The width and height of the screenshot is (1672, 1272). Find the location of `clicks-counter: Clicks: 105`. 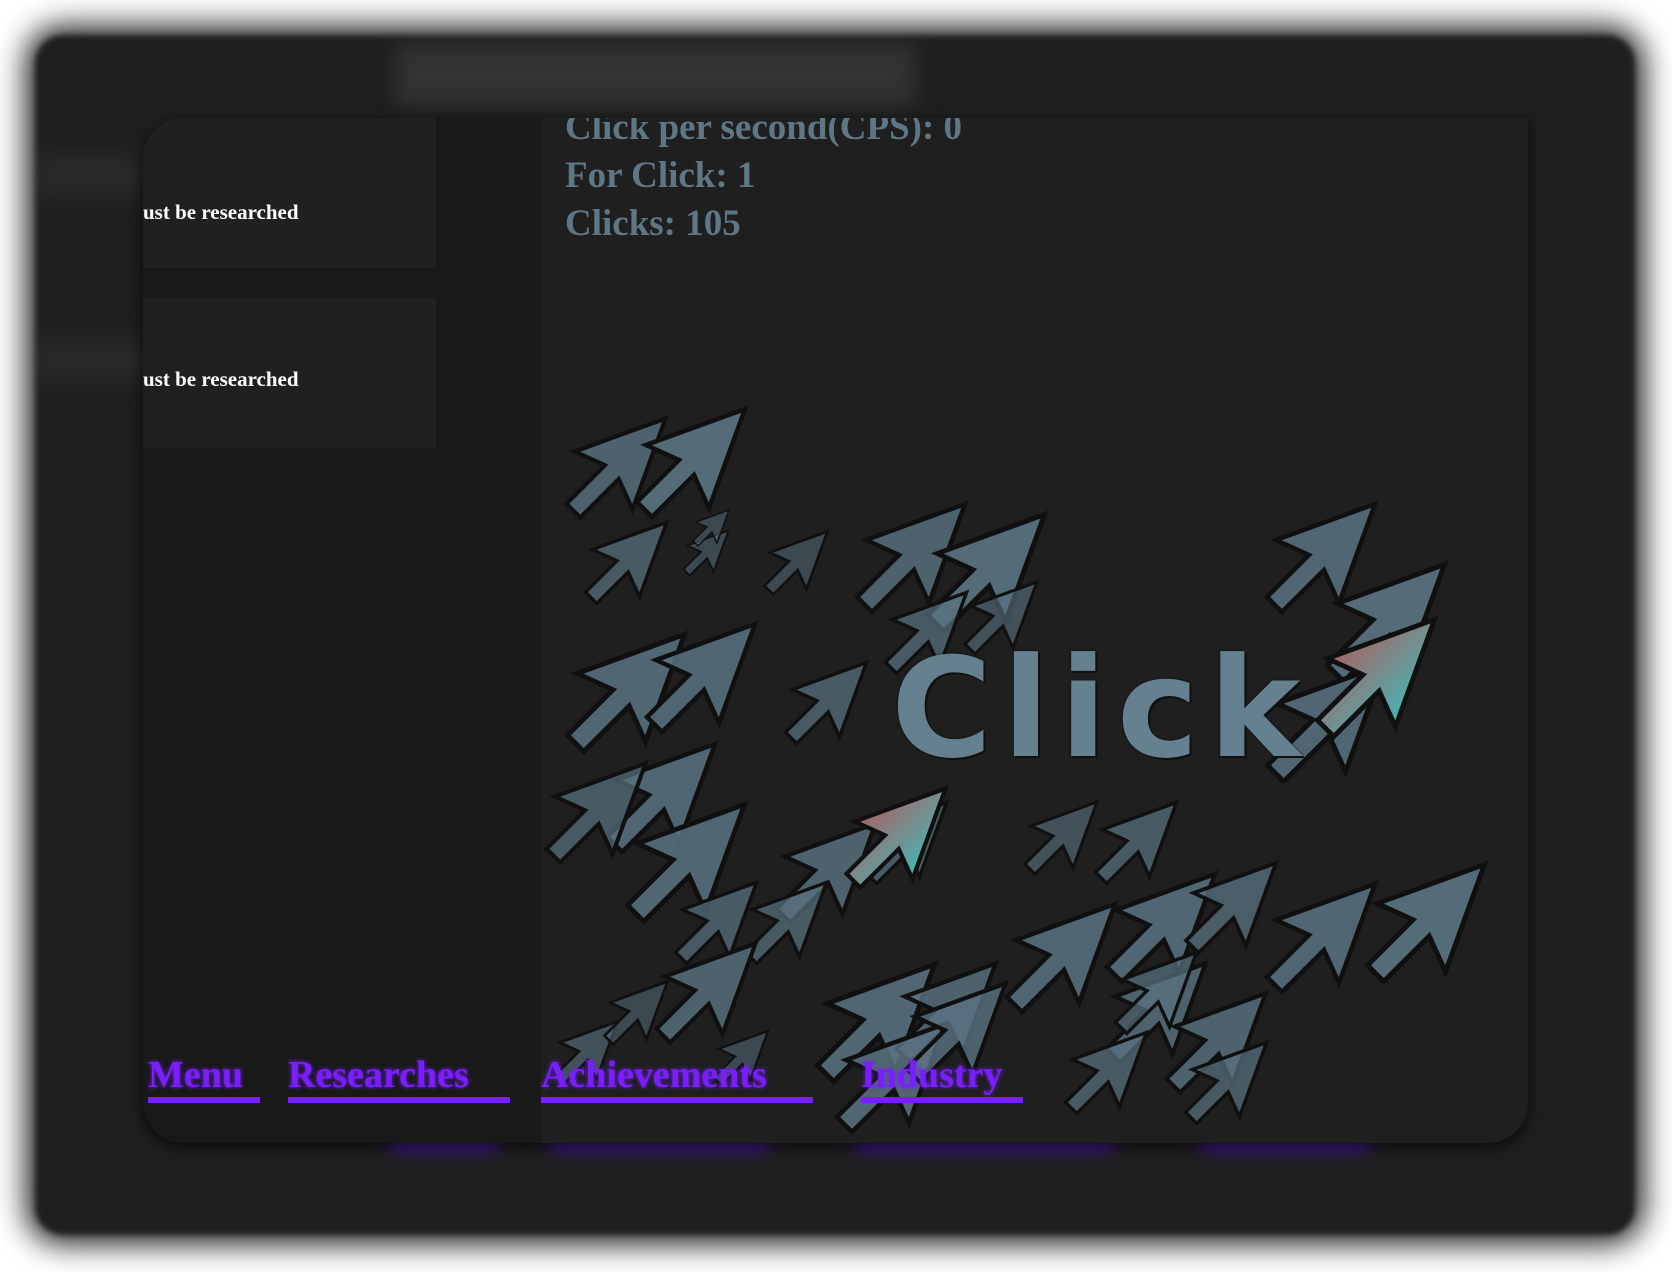

clicks-counter: Clicks: 105 is located at coordinates (653, 223).